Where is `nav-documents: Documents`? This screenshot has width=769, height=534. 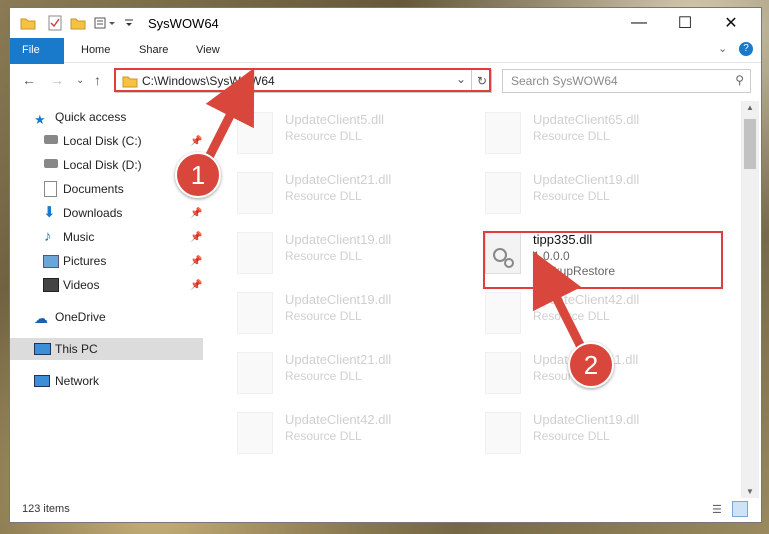 nav-documents: Documents is located at coordinates (106, 189).